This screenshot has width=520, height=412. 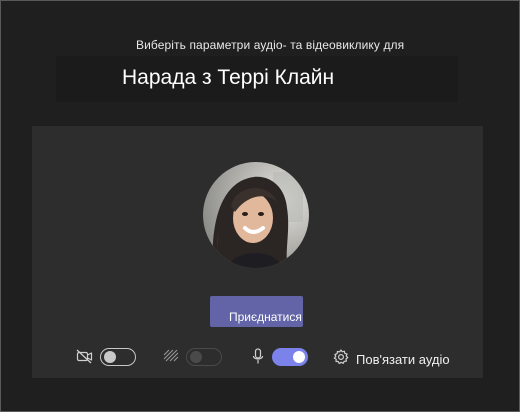 I want to click on camera-off-icon, so click(x=84, y=356).